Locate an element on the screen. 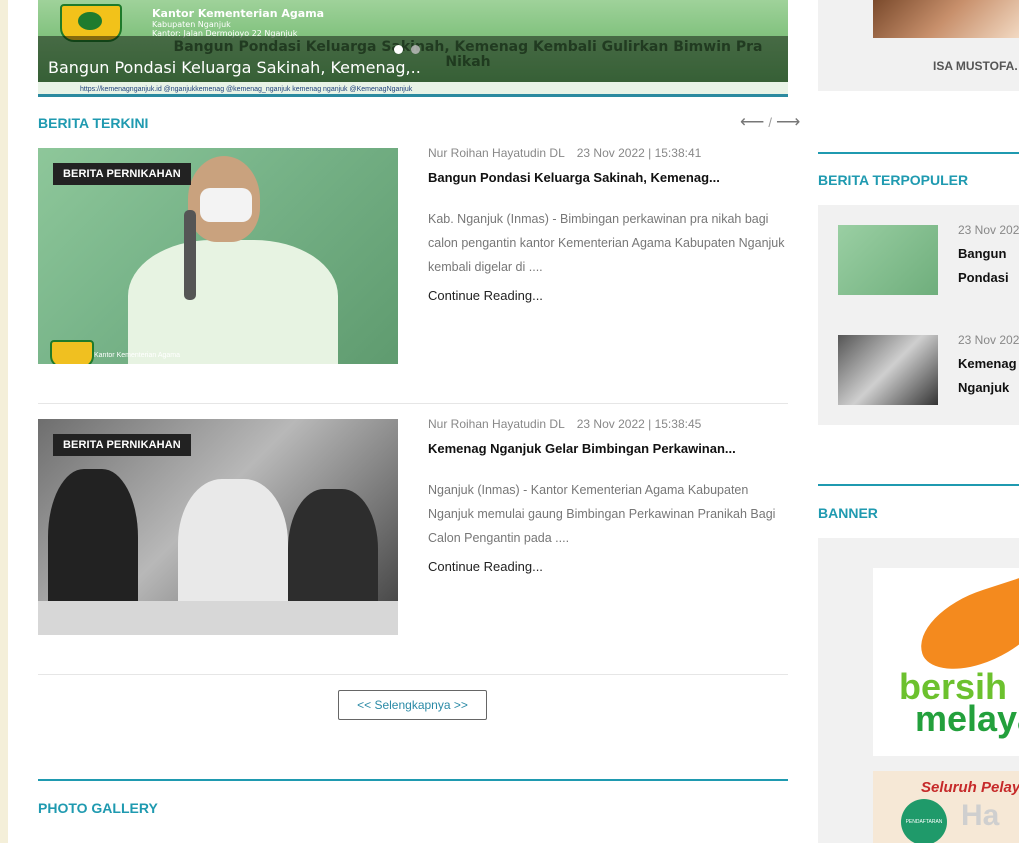 The image size is (1019, 843). arrow-left-icon: ⟵ is located at coordinates (752, 121).